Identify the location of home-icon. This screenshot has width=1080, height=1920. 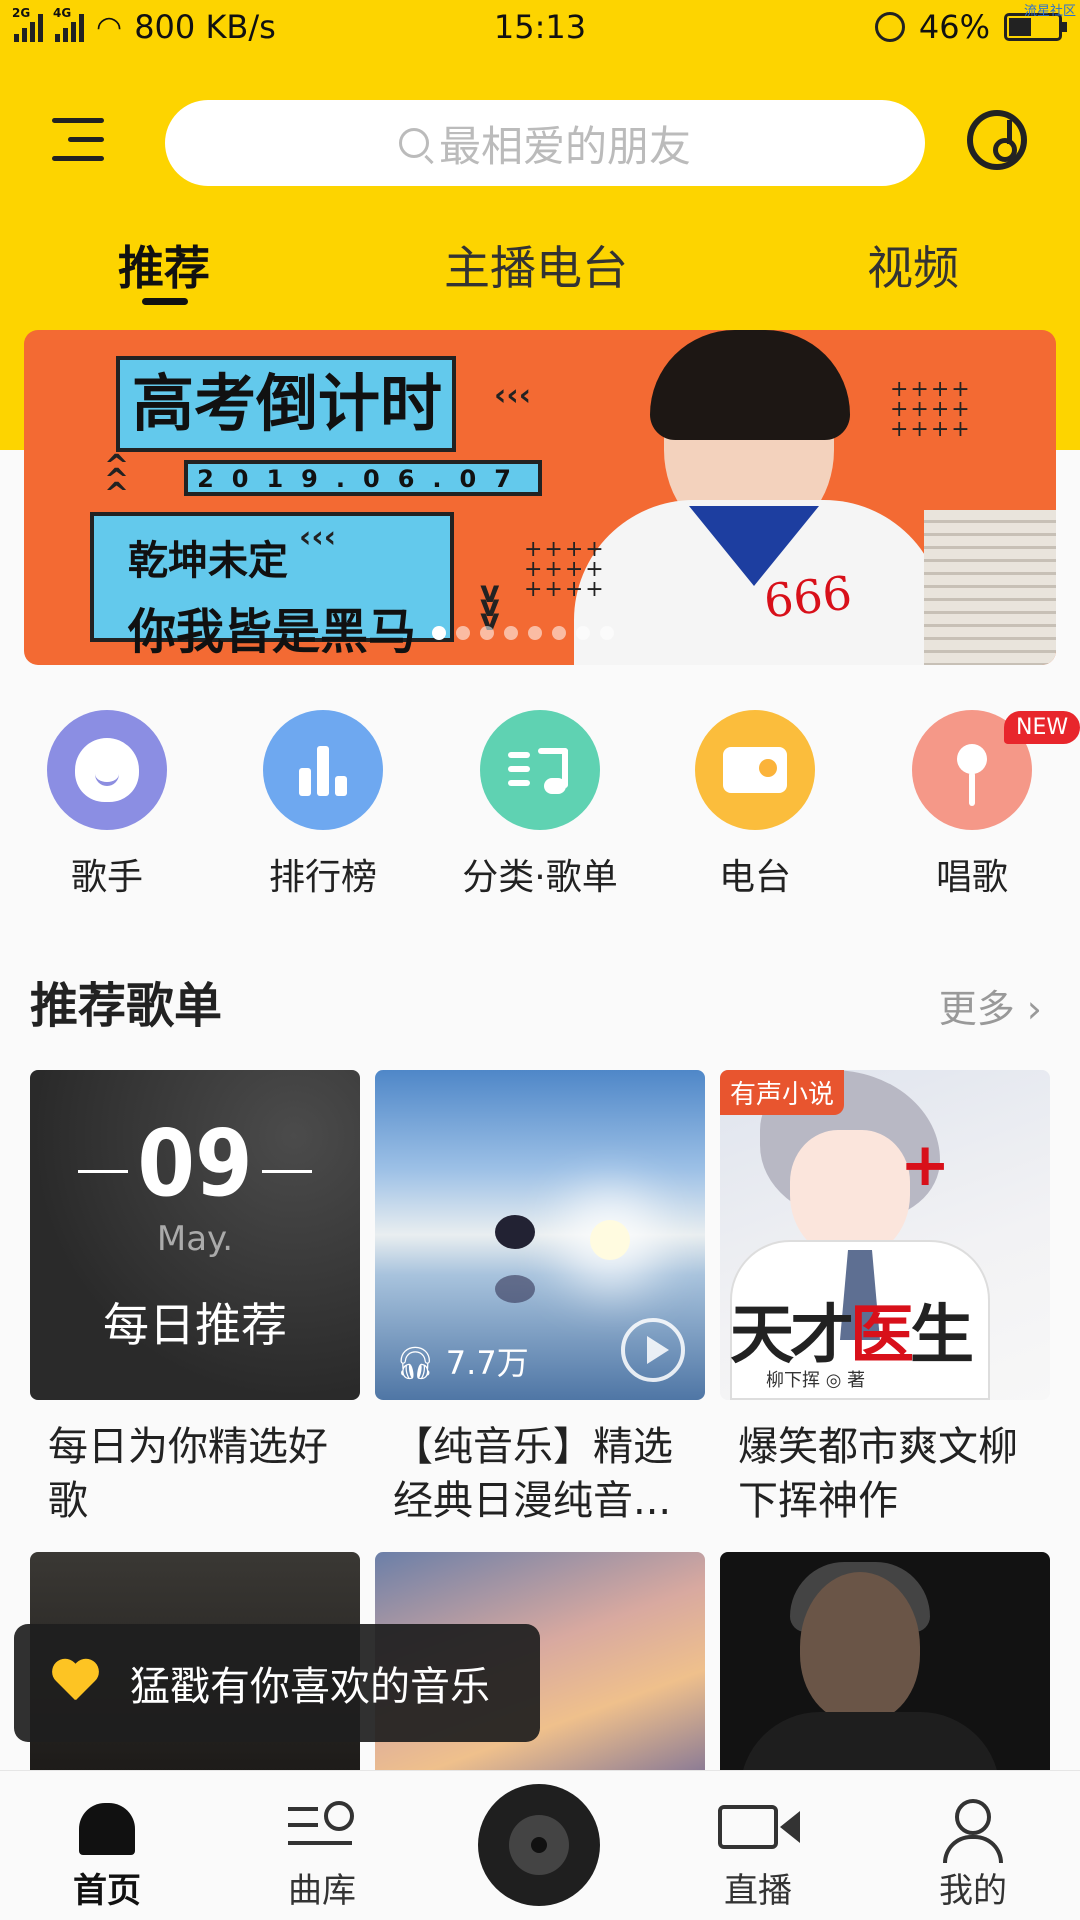
(107, 1827).